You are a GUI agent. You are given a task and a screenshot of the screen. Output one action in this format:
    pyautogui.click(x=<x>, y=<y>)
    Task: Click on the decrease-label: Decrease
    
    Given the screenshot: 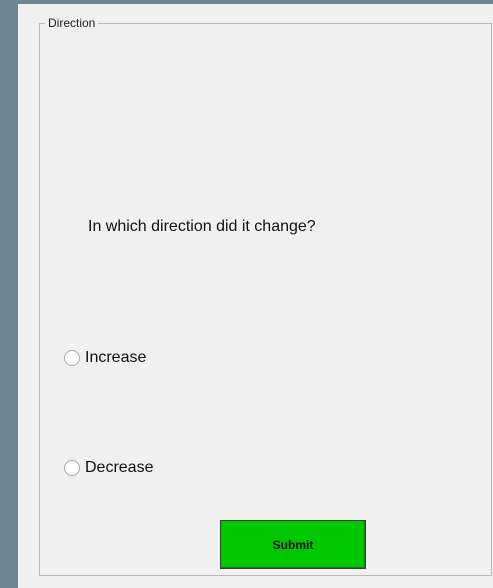 What is the action you would take?
    pyautogui.click(x=119, y=468)
    